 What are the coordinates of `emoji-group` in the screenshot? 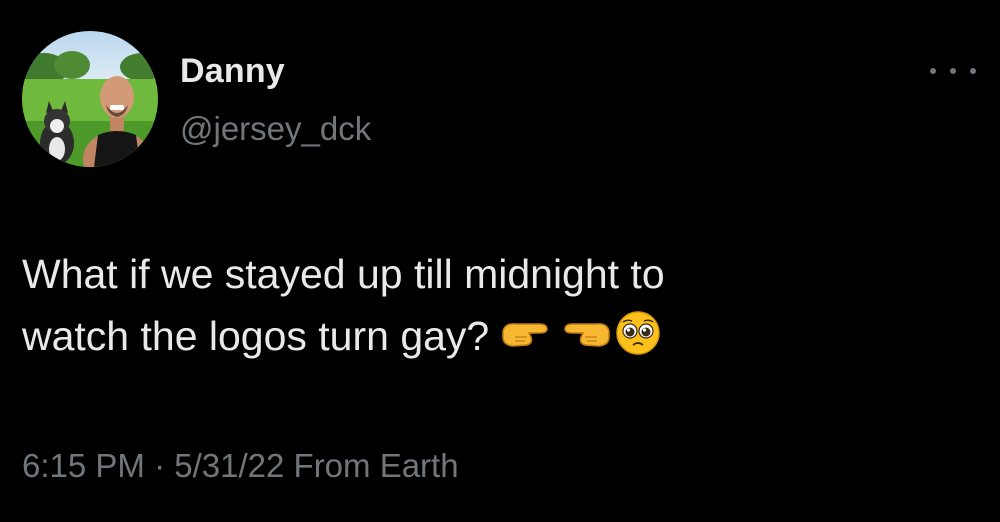 It's located at (580, 333).